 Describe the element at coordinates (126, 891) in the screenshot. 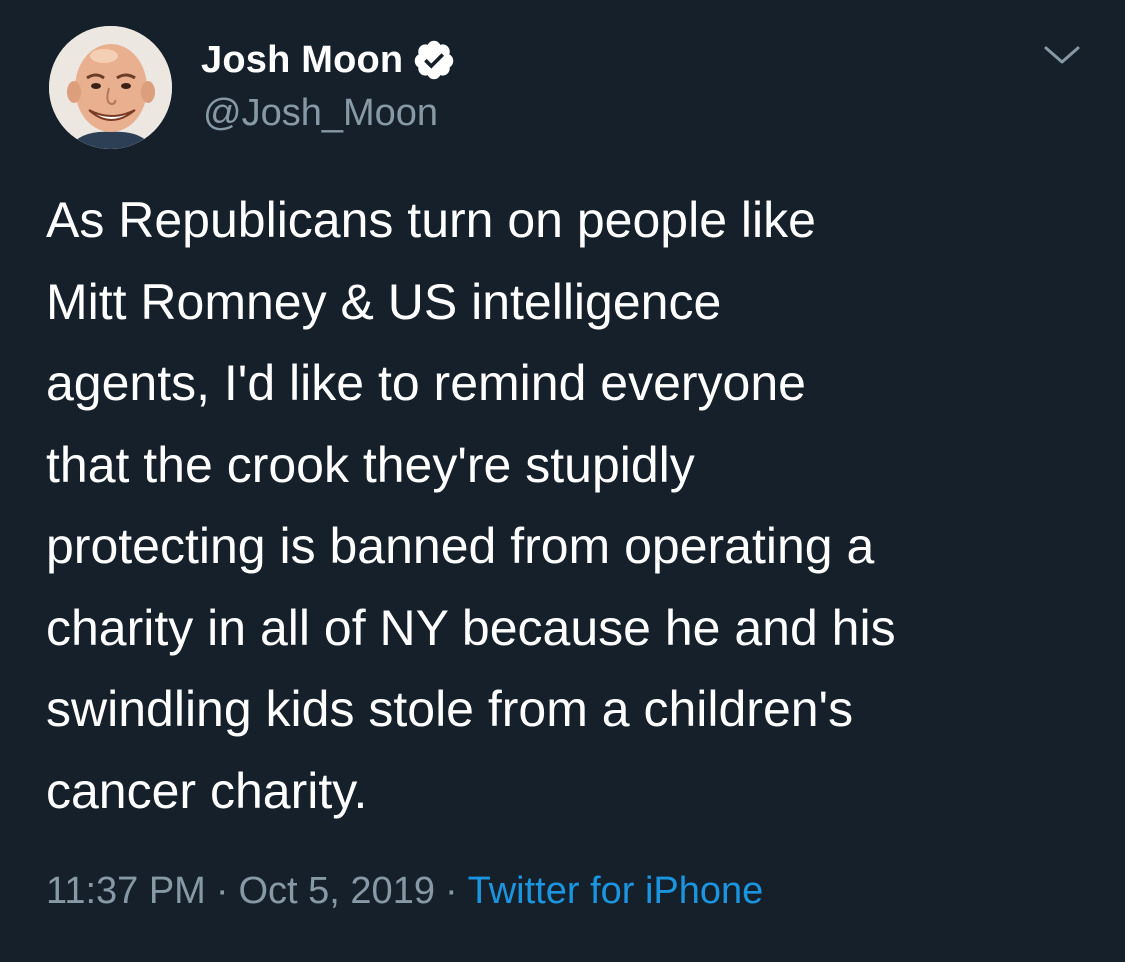

I see `tweet-time: 11:37 PM` at that location.